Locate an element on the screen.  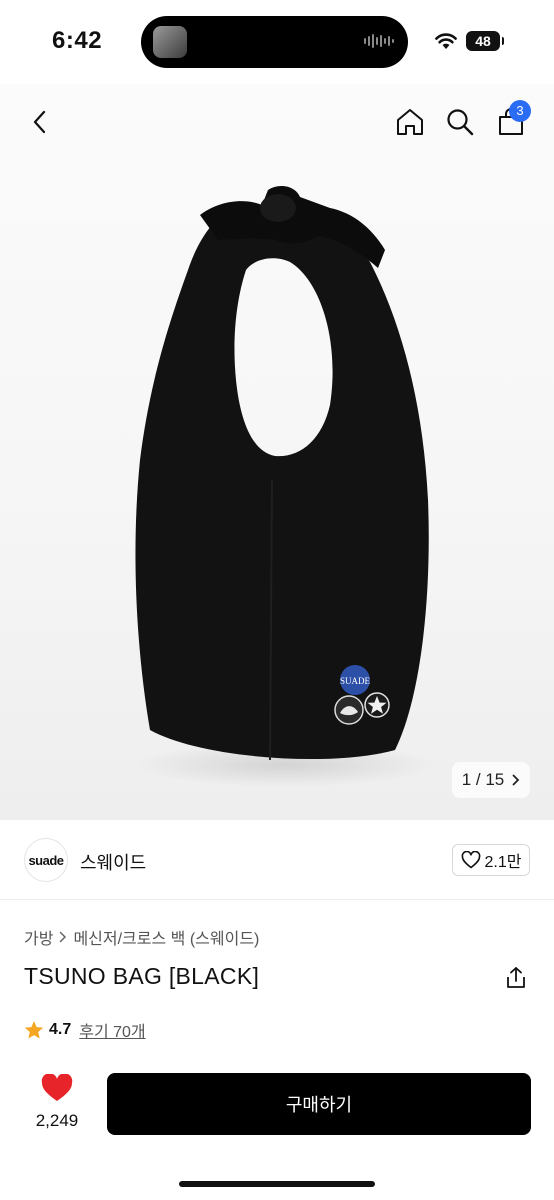
search-button is located at coordinates (460, 122).